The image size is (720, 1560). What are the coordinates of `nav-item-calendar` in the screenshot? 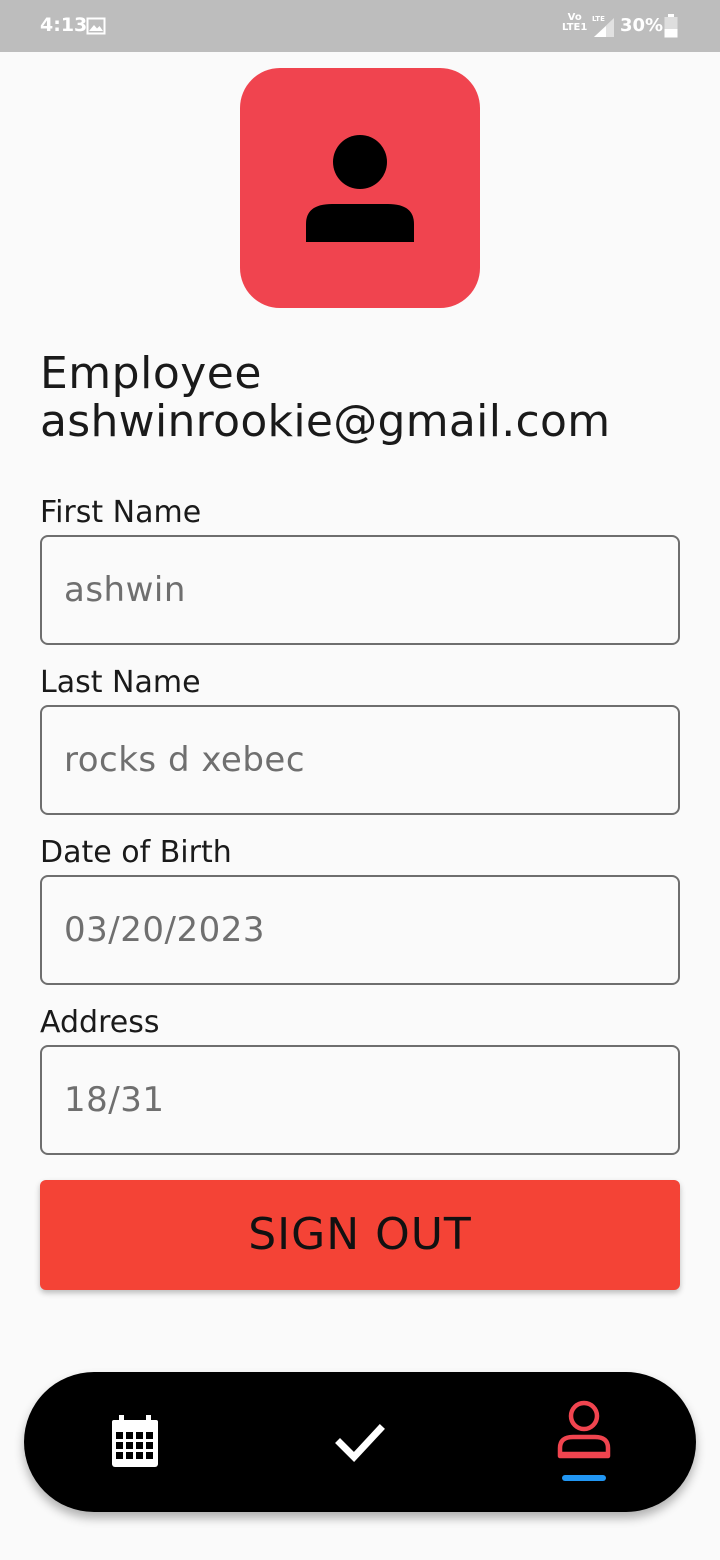 It's located at (135, 1442).